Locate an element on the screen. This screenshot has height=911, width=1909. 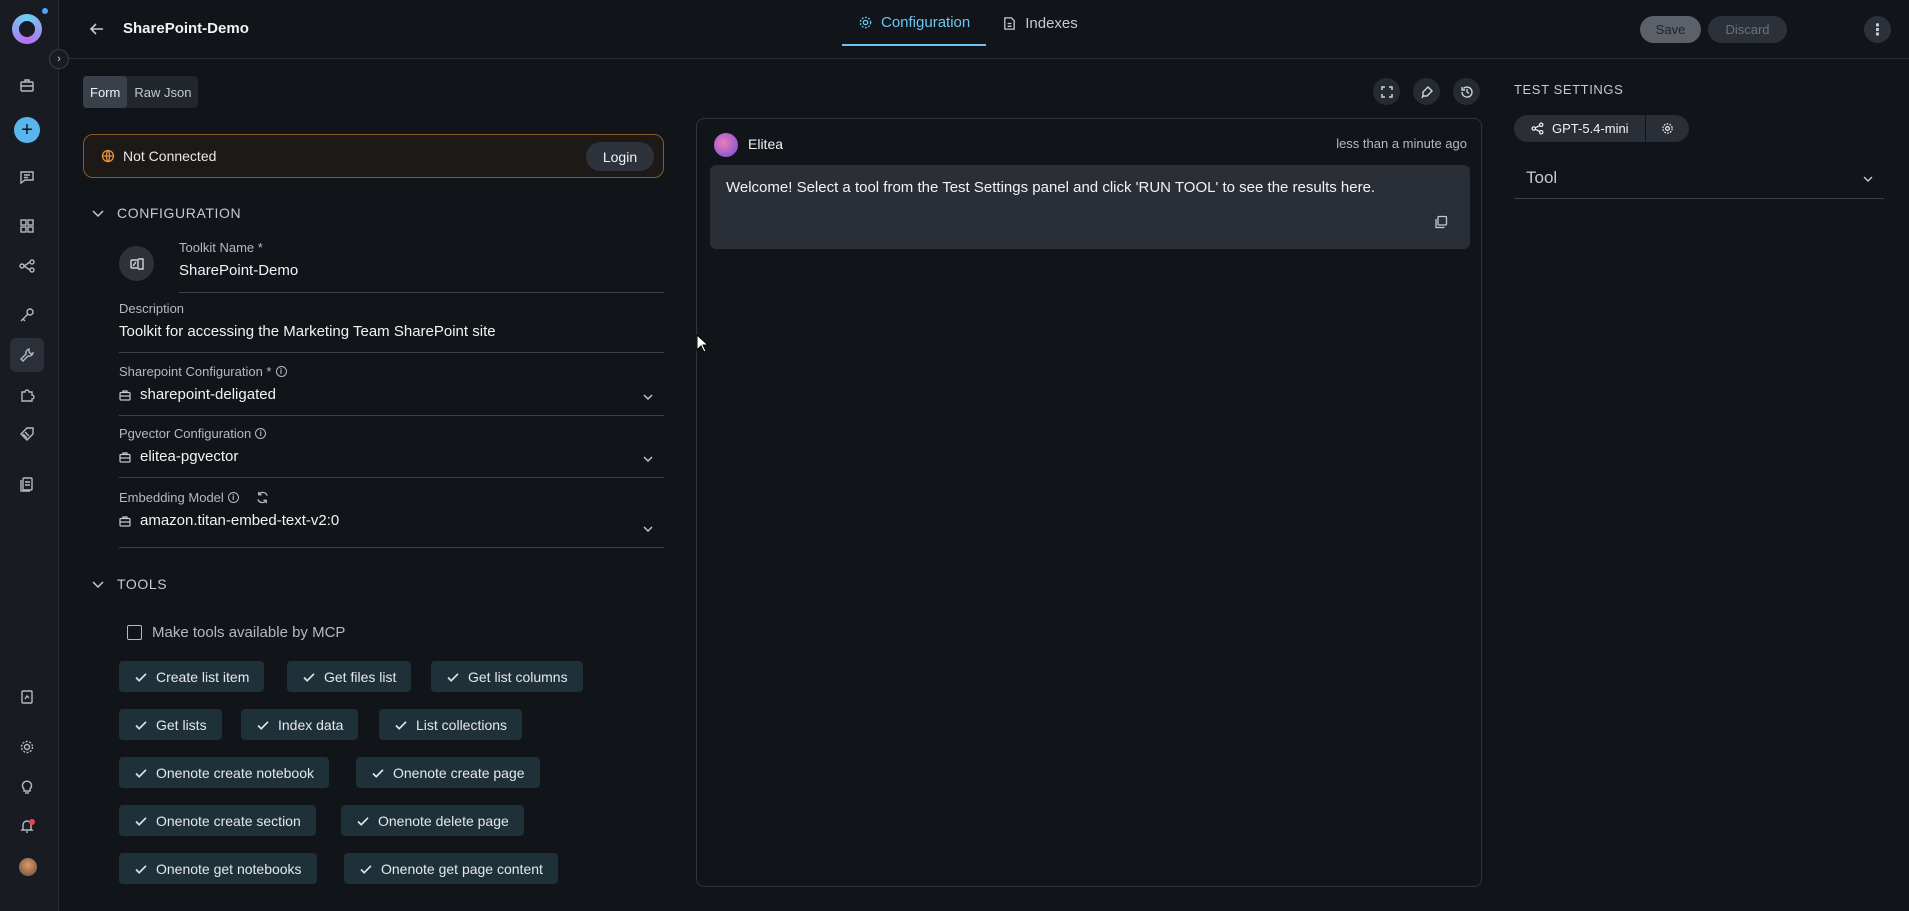
share-icon is located at coordinates (1537, 128).